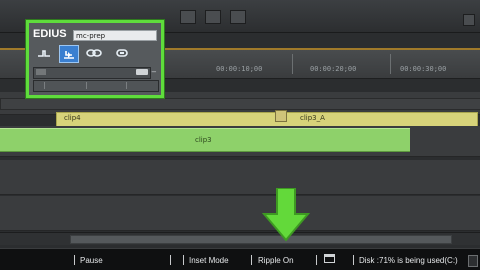 The width and height of the screenshot is (480, 270). Describe the element at coordinates (154, 72) in the screenshot. I see `panel-expand-icon: −` at that location.